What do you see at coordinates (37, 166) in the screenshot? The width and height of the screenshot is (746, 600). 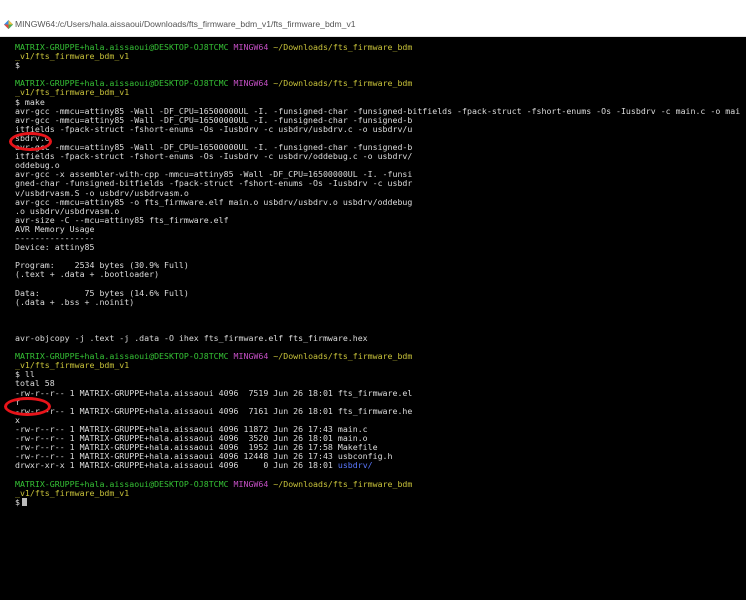 I see `output-text: oddebug.o` at bounding box center [37, 166].